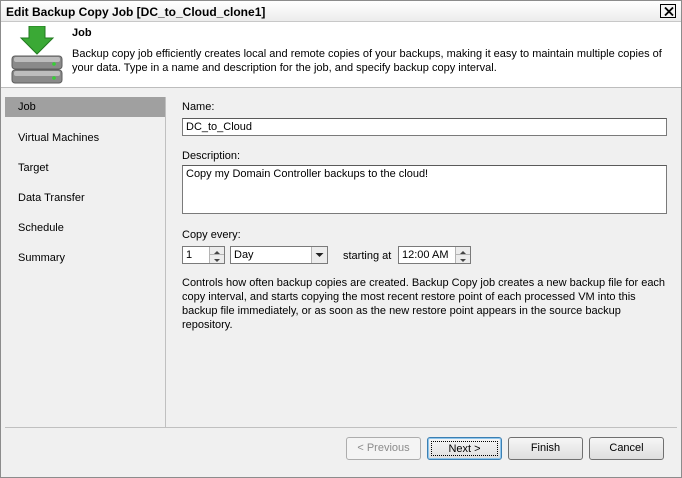 The height and width of the screenshot is (478, 682). I want to click on backup-copy-icon, so click(37, 54).